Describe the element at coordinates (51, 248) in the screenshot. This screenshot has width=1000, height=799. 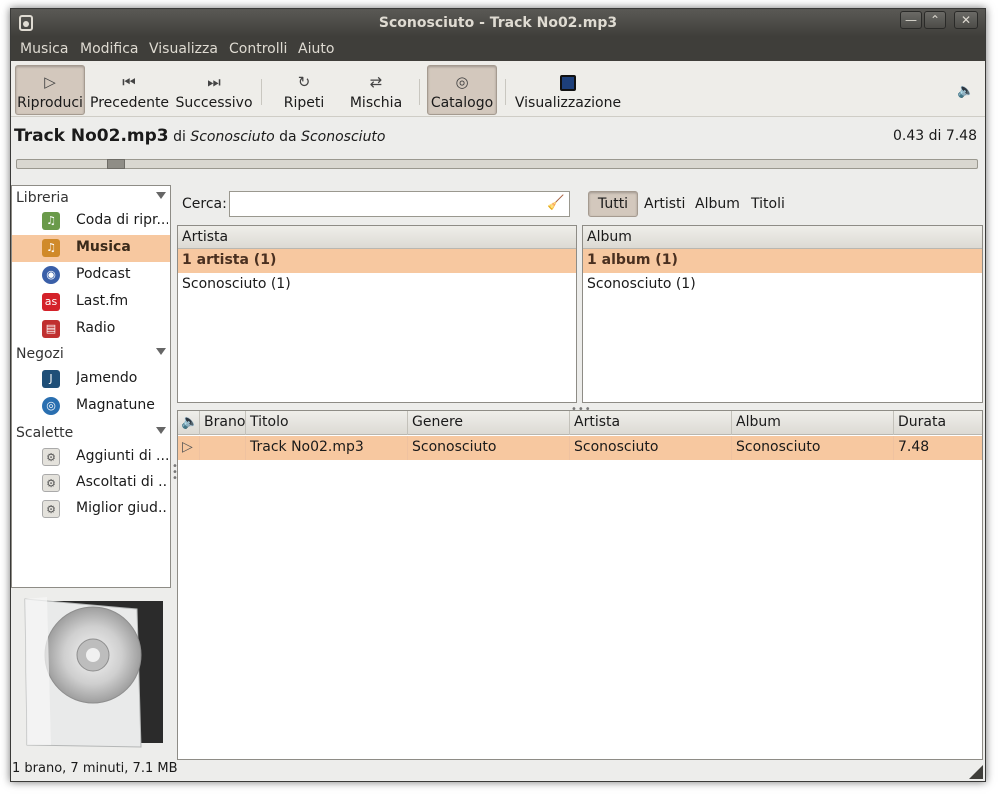
I see `music-icon: ♫` at that location.